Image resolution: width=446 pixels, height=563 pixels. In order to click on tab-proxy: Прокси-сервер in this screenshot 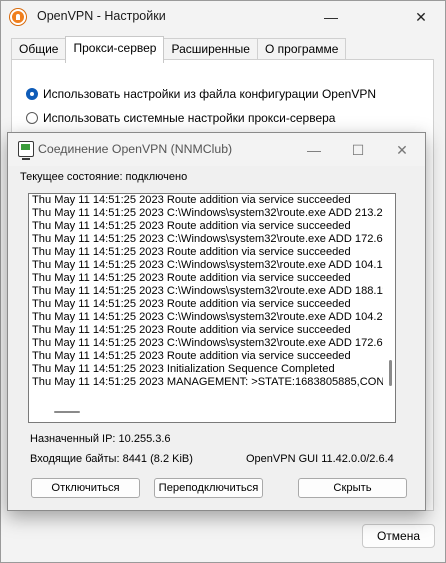, I will do `click(115, 49)`.